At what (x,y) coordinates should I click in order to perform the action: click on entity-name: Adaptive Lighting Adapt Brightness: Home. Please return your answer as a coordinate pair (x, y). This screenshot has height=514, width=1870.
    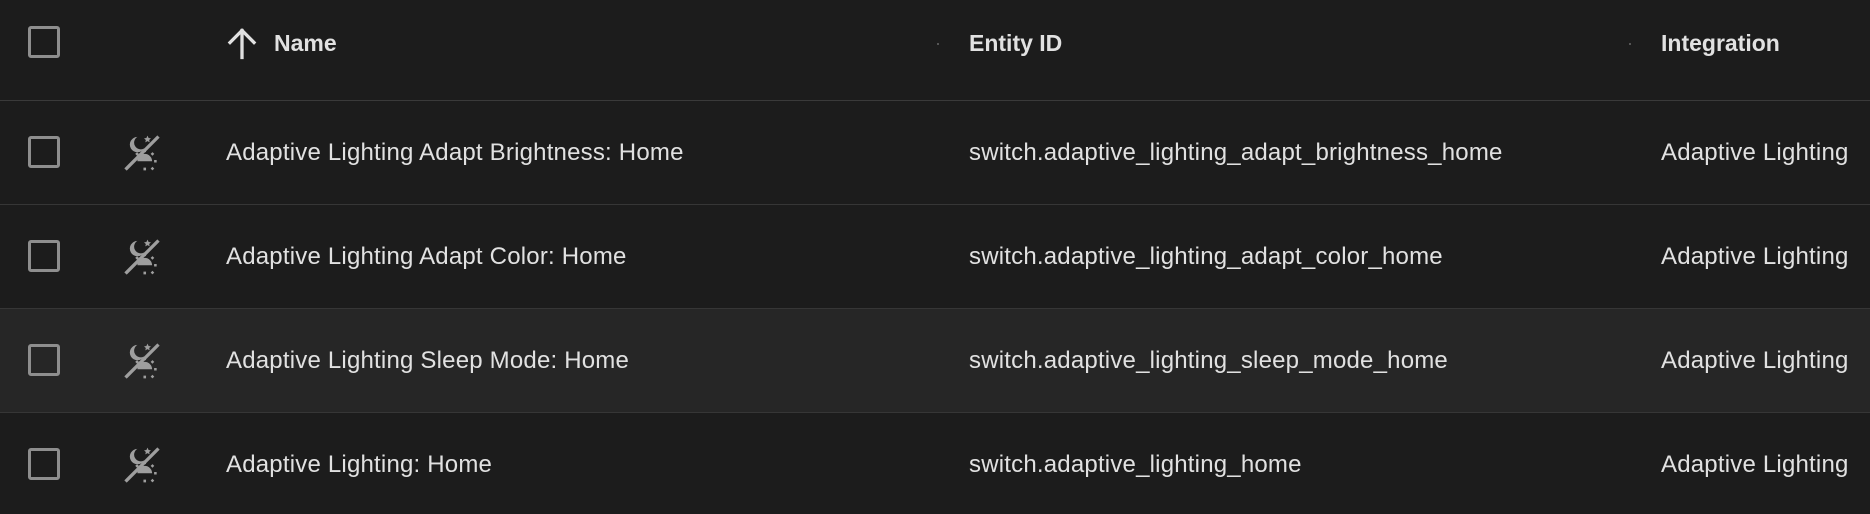
    Looking at the image, I should click on (455, 152).